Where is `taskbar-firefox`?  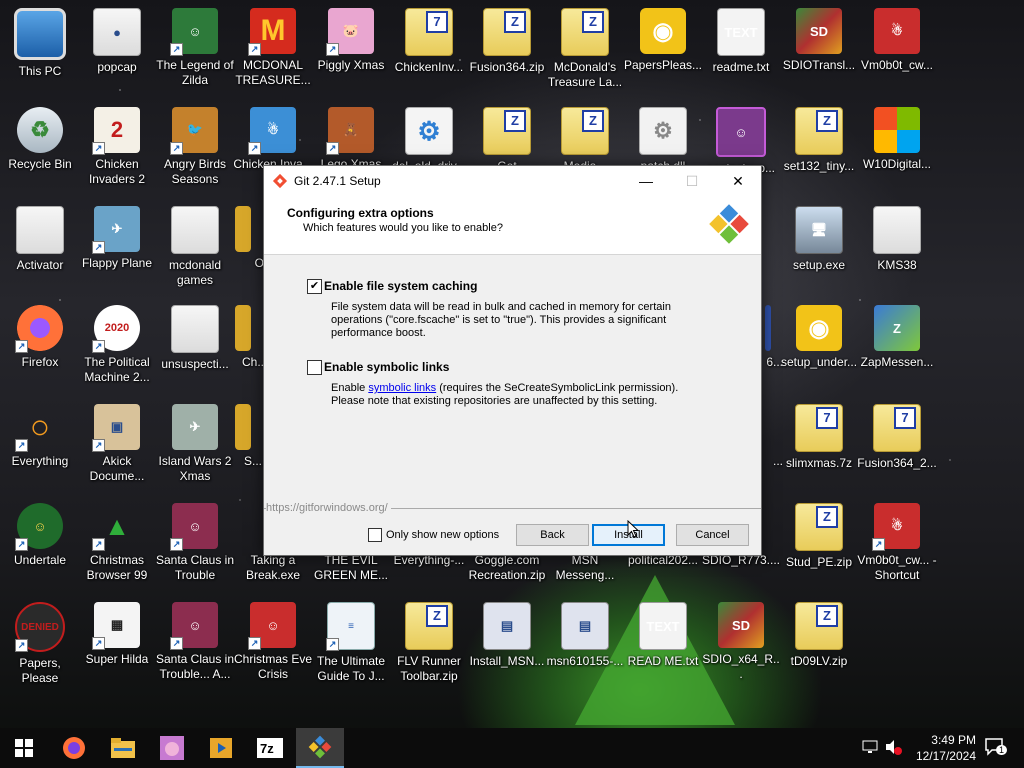
taskbar-firefox is located at coordinates (74, 748).